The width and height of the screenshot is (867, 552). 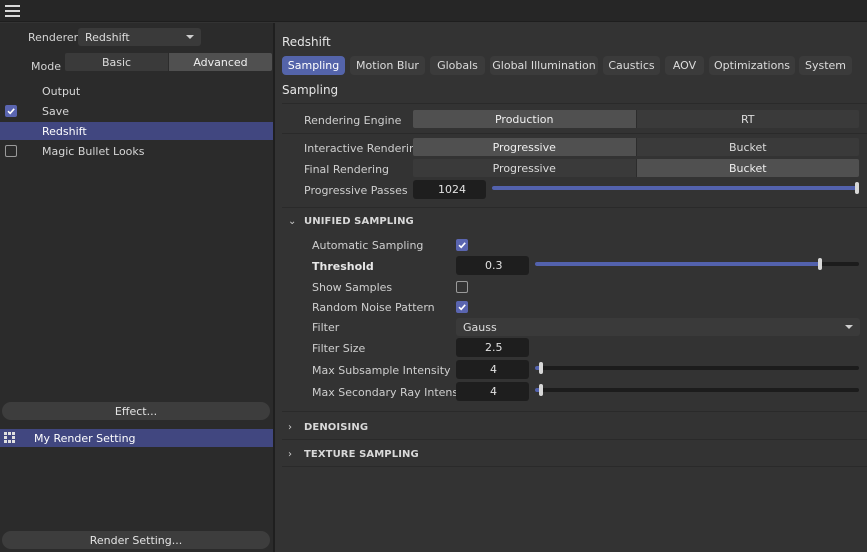 I want to click on show-samples-label: Show Samples, so click(x=352, y=287).